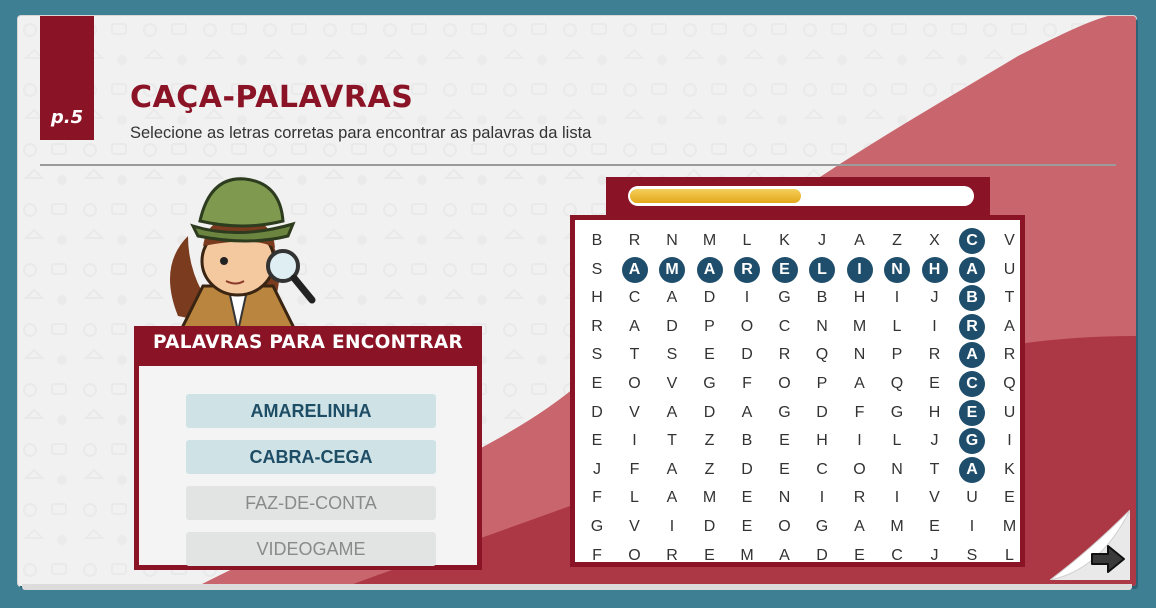 Image resolution: width=1156 pixels, height=608 pixels. I want to click on arrow-right-icon, so click(1108, 559).